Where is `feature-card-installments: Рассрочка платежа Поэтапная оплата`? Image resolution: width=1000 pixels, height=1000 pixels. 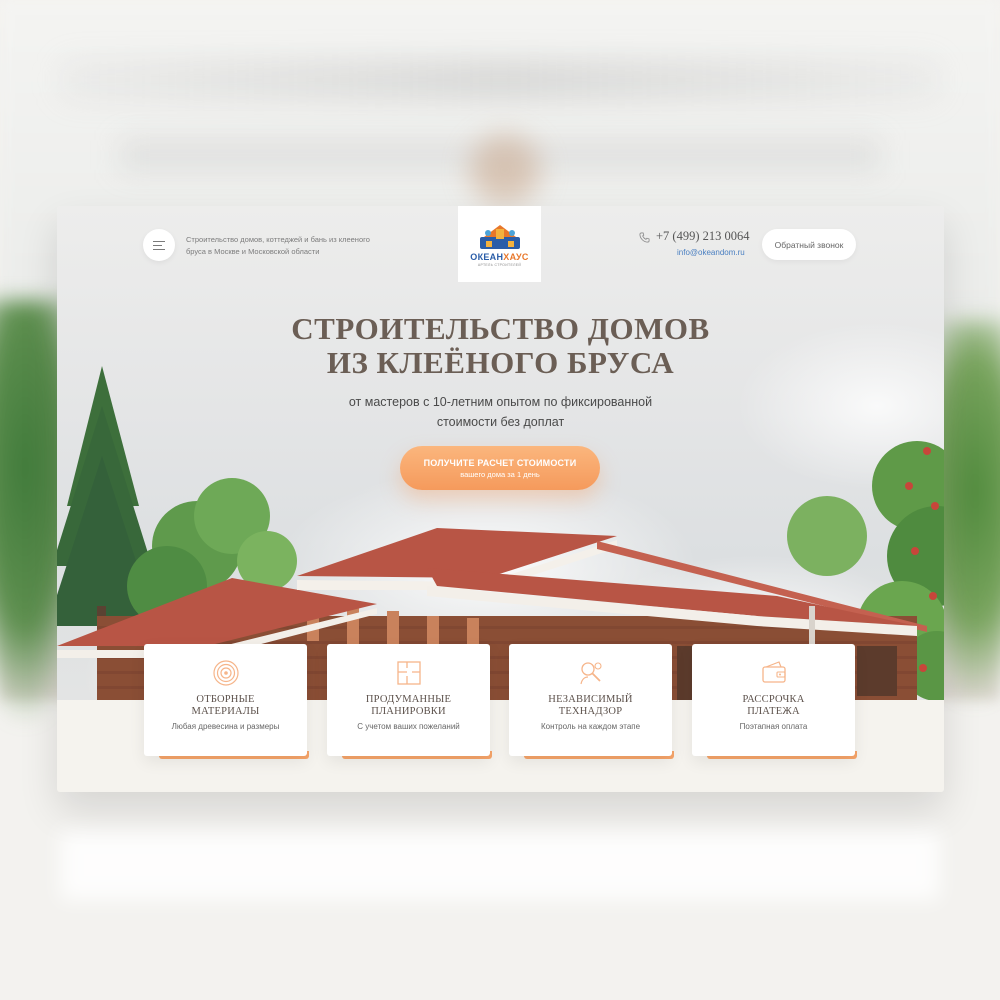
feature-card-installments: Рассрочка платежа Поэтапная оплата is located at coordinates (774, 703).